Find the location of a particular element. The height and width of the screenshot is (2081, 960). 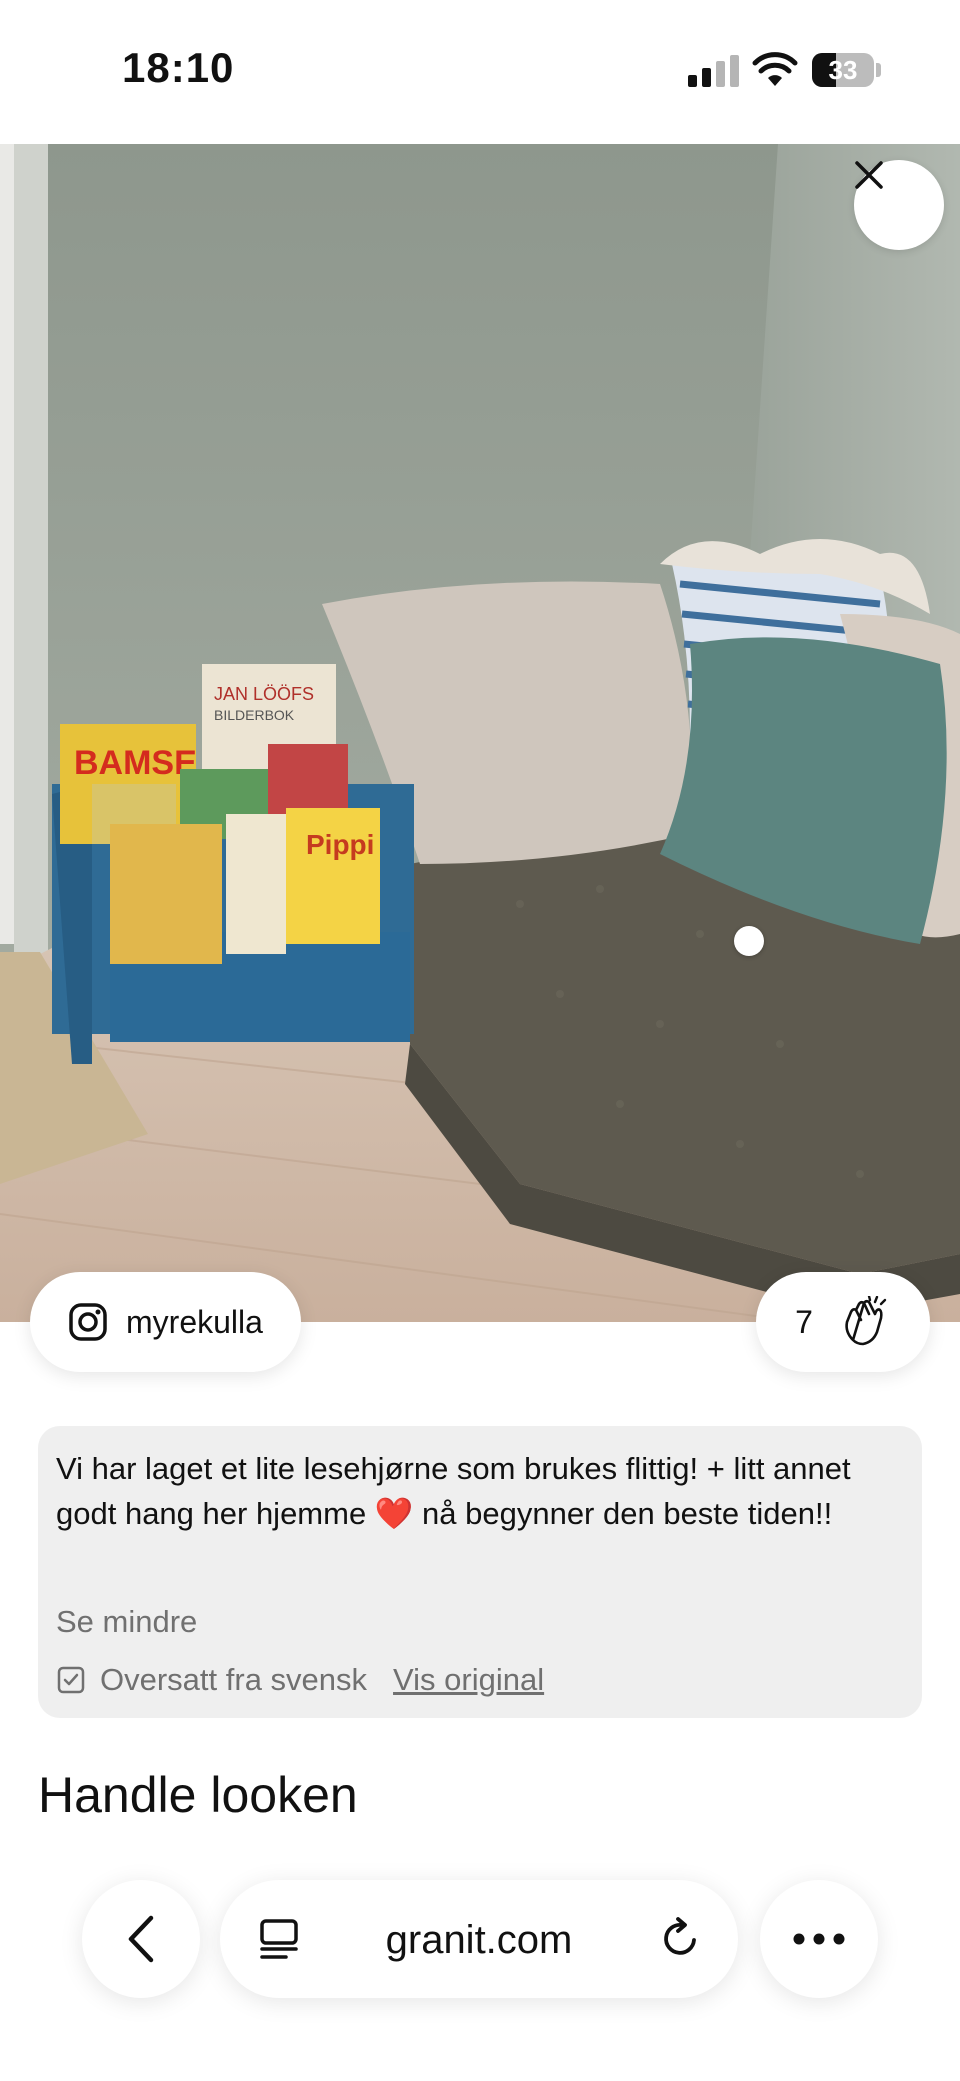

reload-icon is located at coordinates (680, 1938).